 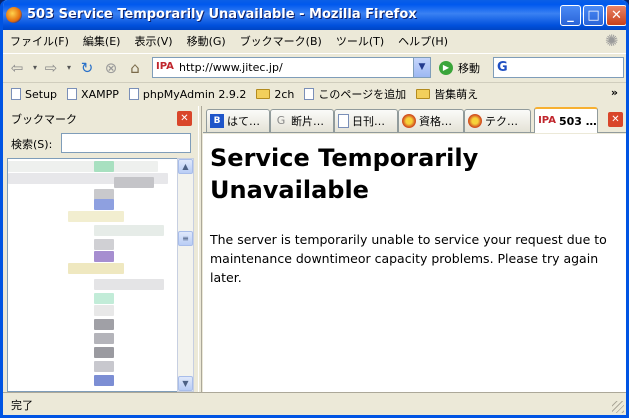 I want to click on scroll-down-icon: ▼, so click(x=185, y=383).